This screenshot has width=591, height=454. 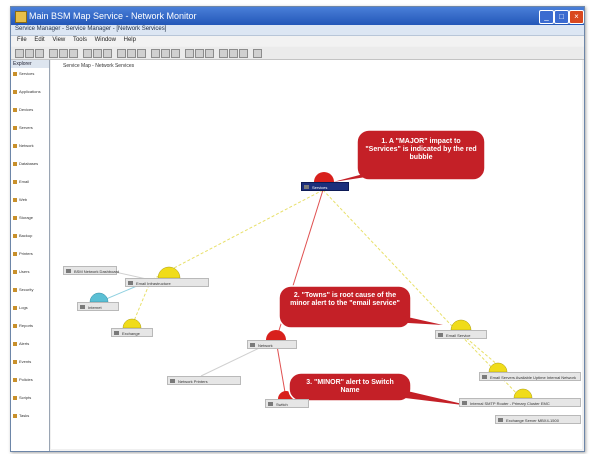 I want to click on map-node-services: Services, so click(x=325, y=186).